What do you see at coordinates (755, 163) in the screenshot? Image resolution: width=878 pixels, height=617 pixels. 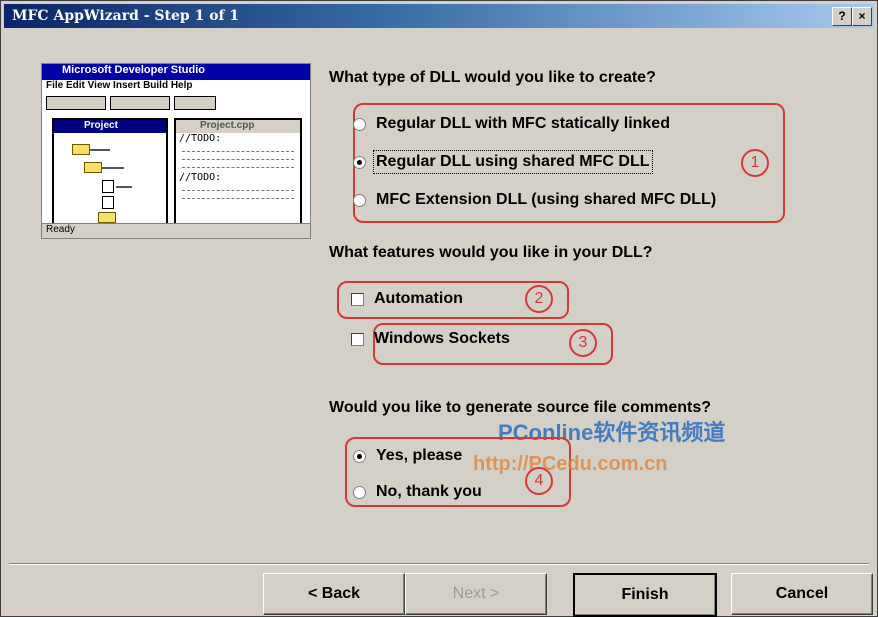 I see `annotation-number-1: 1` at bounding box center [755, 163].